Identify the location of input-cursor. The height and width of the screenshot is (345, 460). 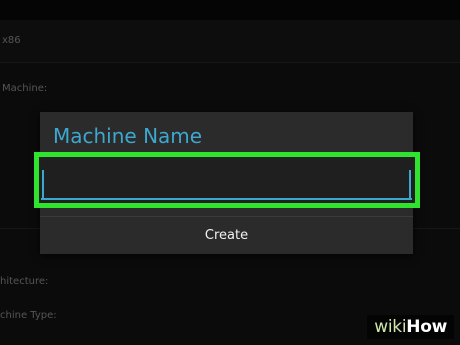
(43, 184).